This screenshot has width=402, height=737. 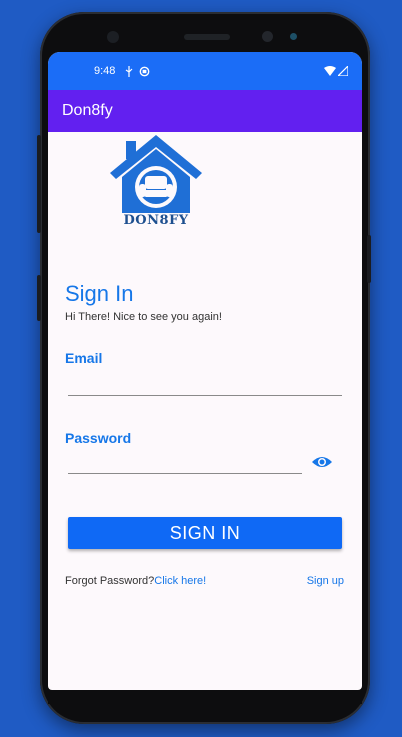 I want to click on power-button, so click(x=369, y=259).